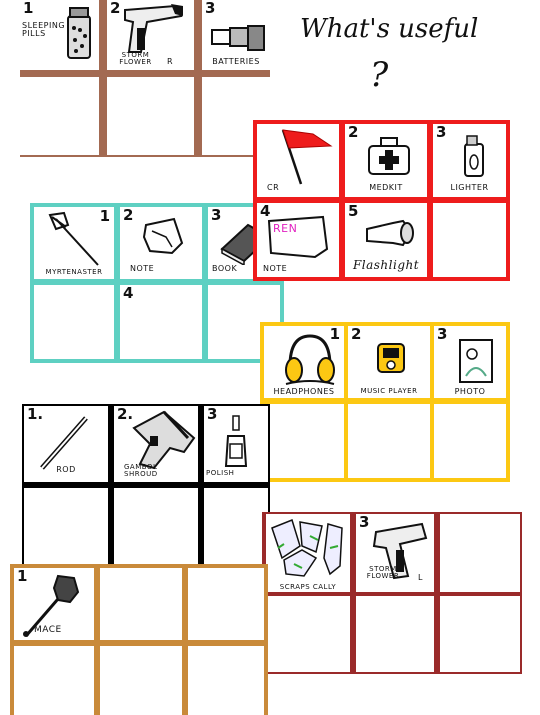 This screenshot has width=540, height=715. What do you see at coordinates (150, 35) in the screenshot?
I see `inventory-slot-storm-flower: 2 STORM FLOWER R` at bounding box center [150, 35].